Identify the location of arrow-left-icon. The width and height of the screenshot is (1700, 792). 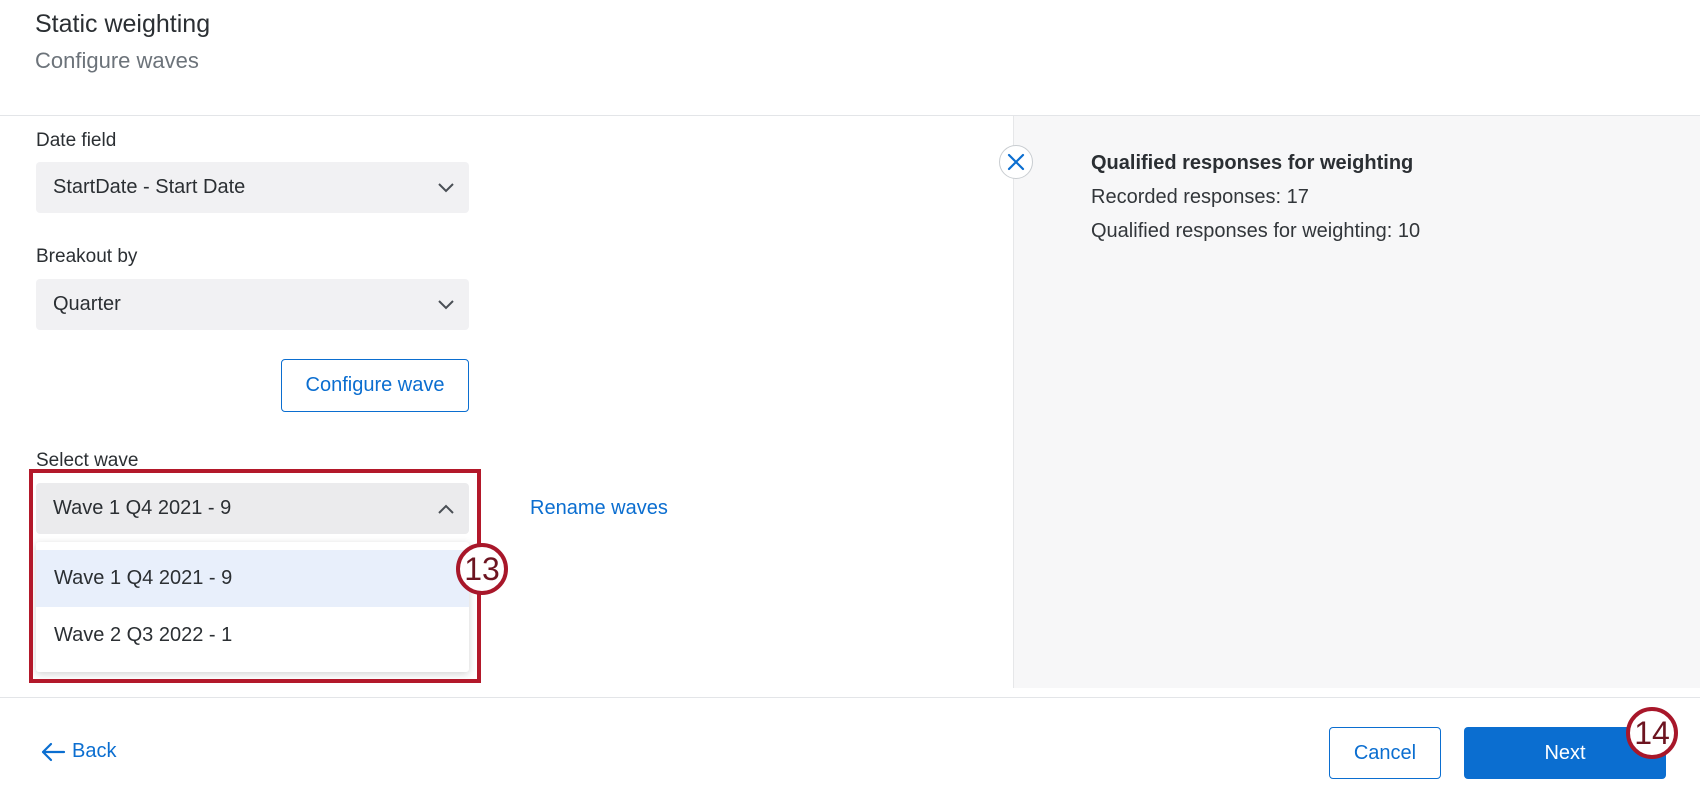
(53, 751).